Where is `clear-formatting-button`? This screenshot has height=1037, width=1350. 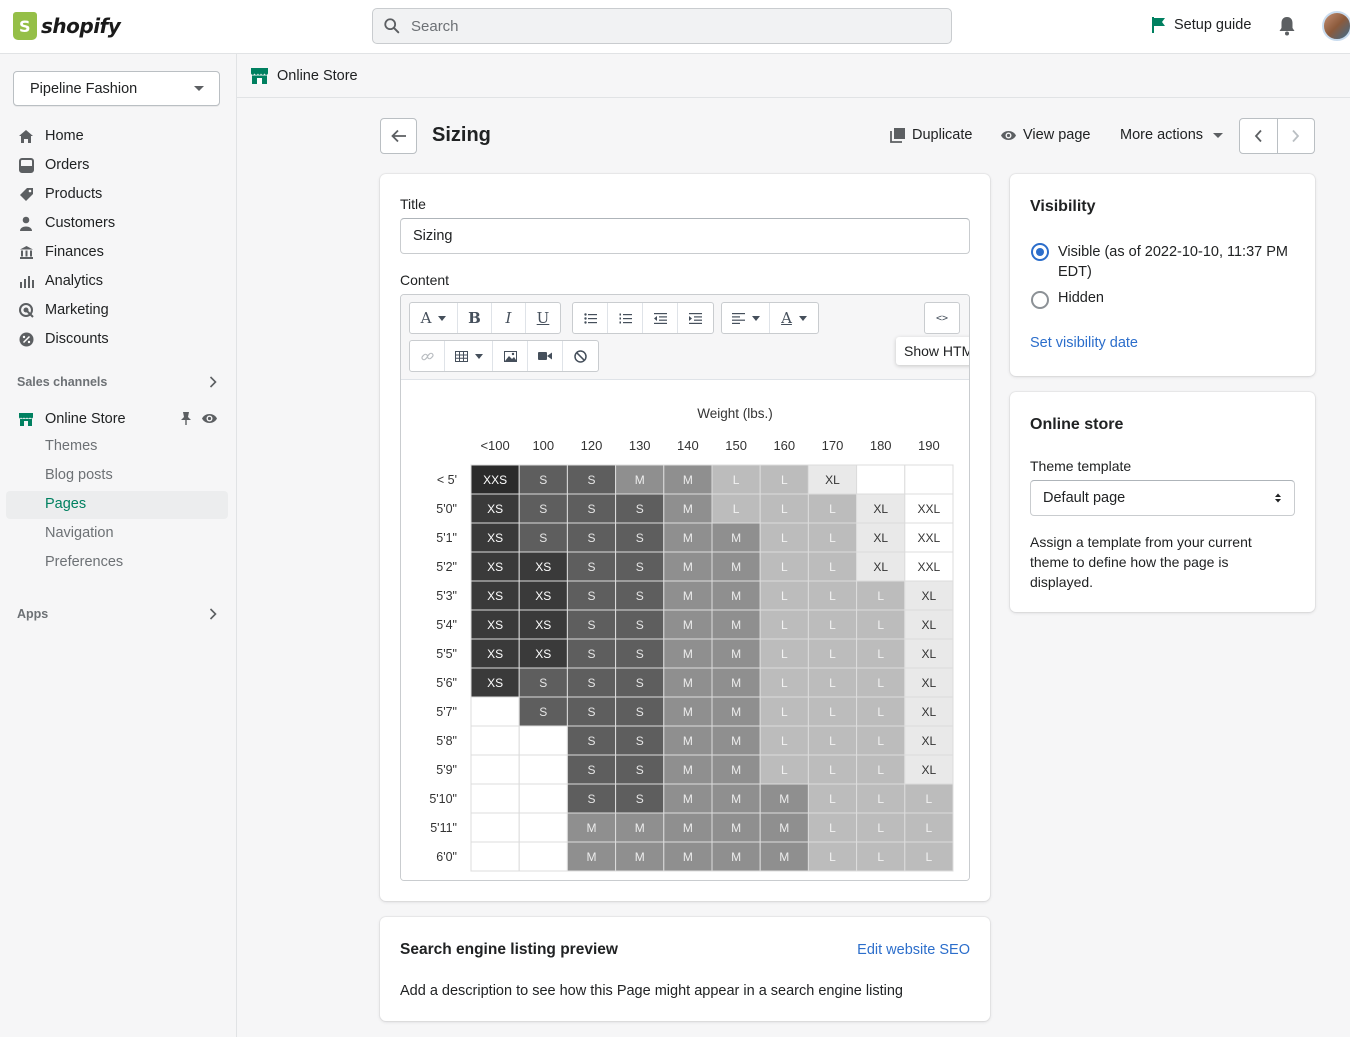 clear-formatting-button is located at coordinates (580, 356).